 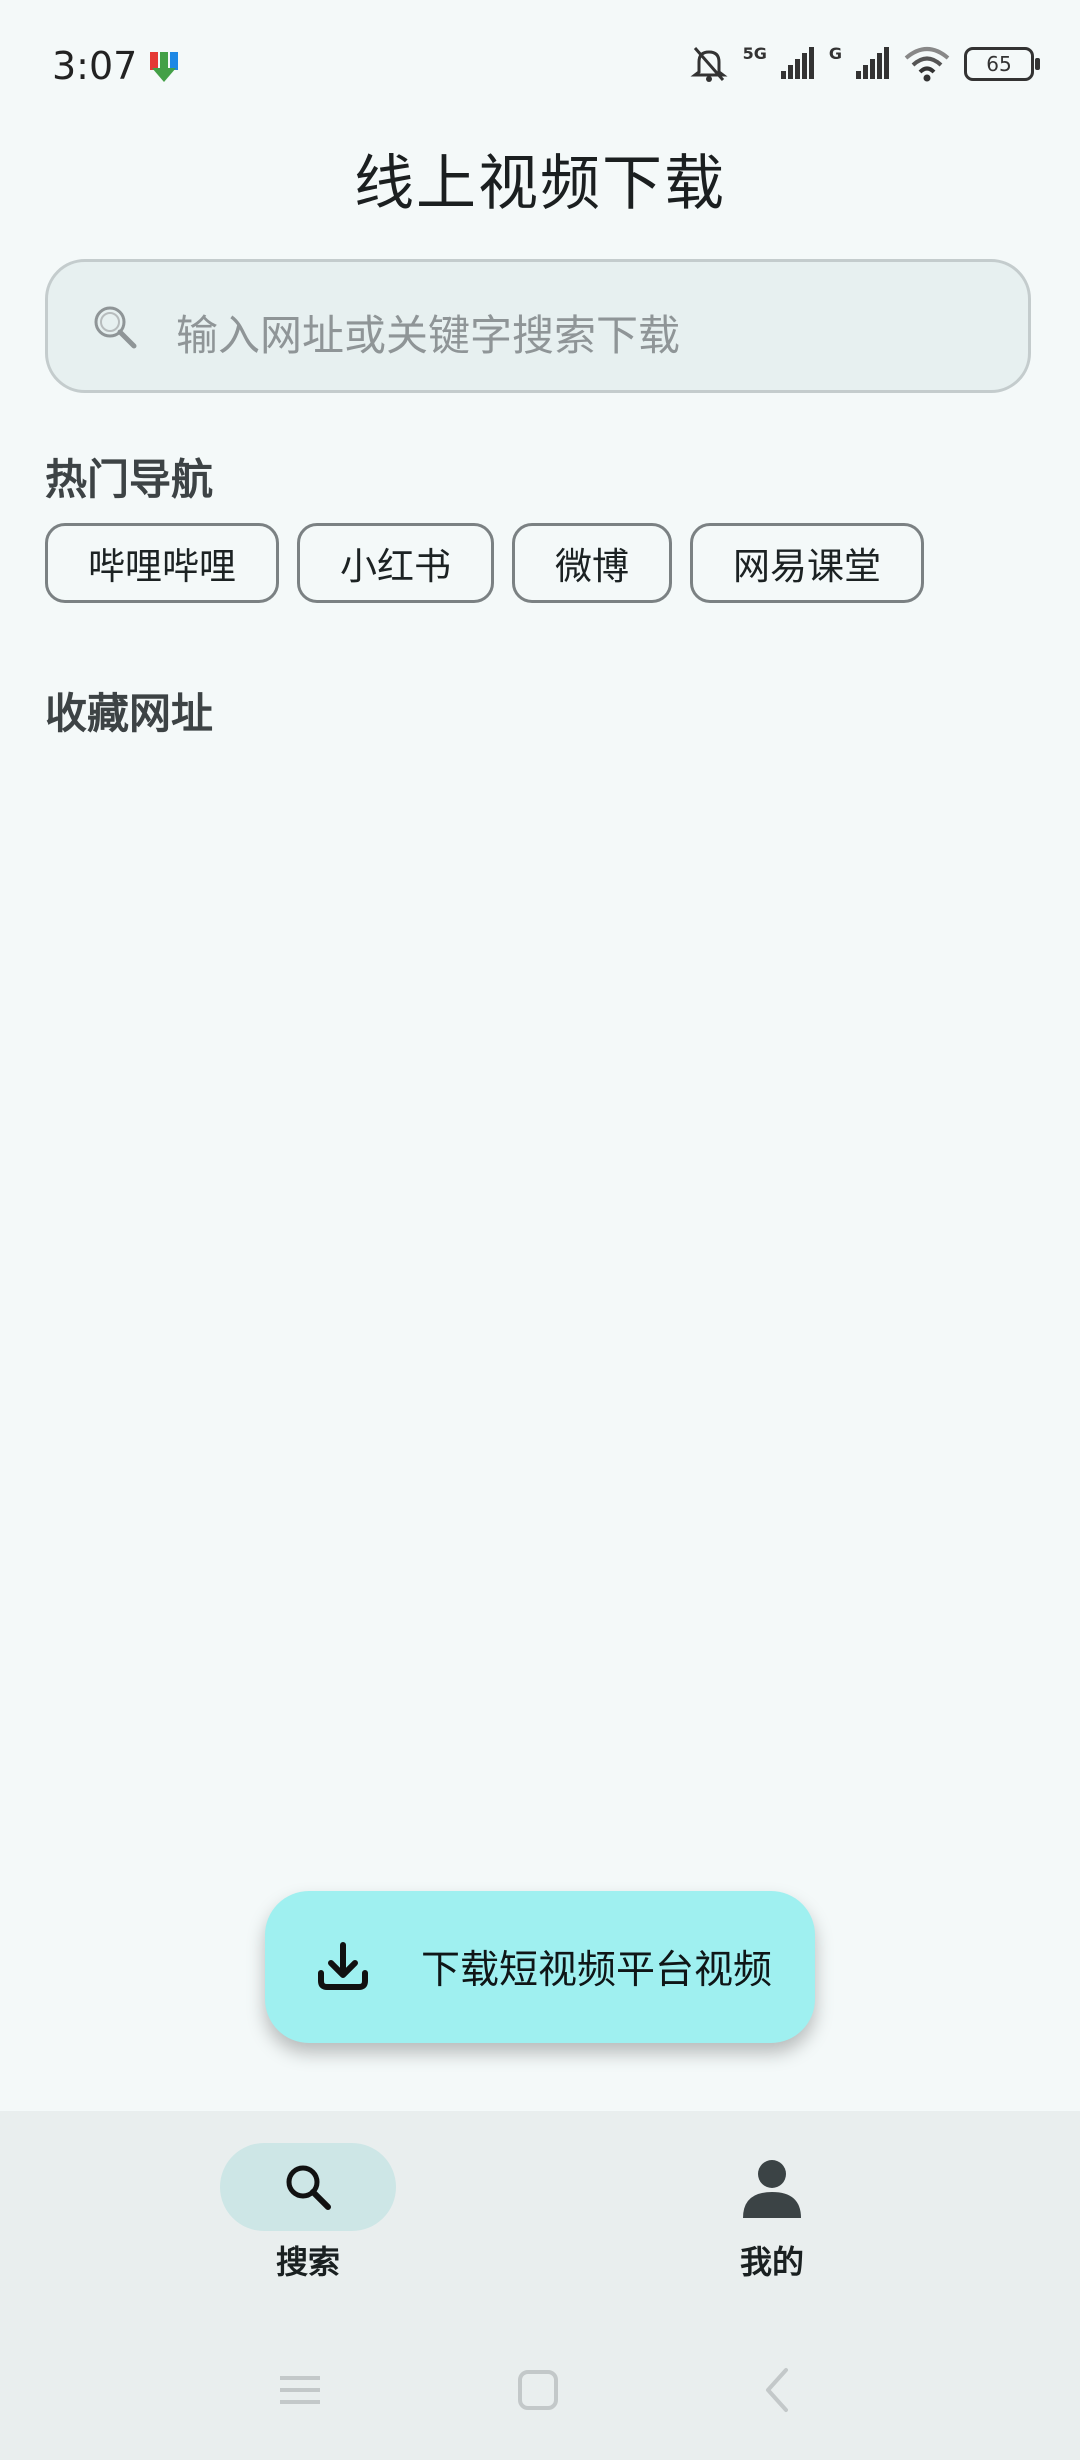 What do you see at coordinates (538, 2390) in the screenshot?
I see `home-icon` at bounding box center [538, 2390].